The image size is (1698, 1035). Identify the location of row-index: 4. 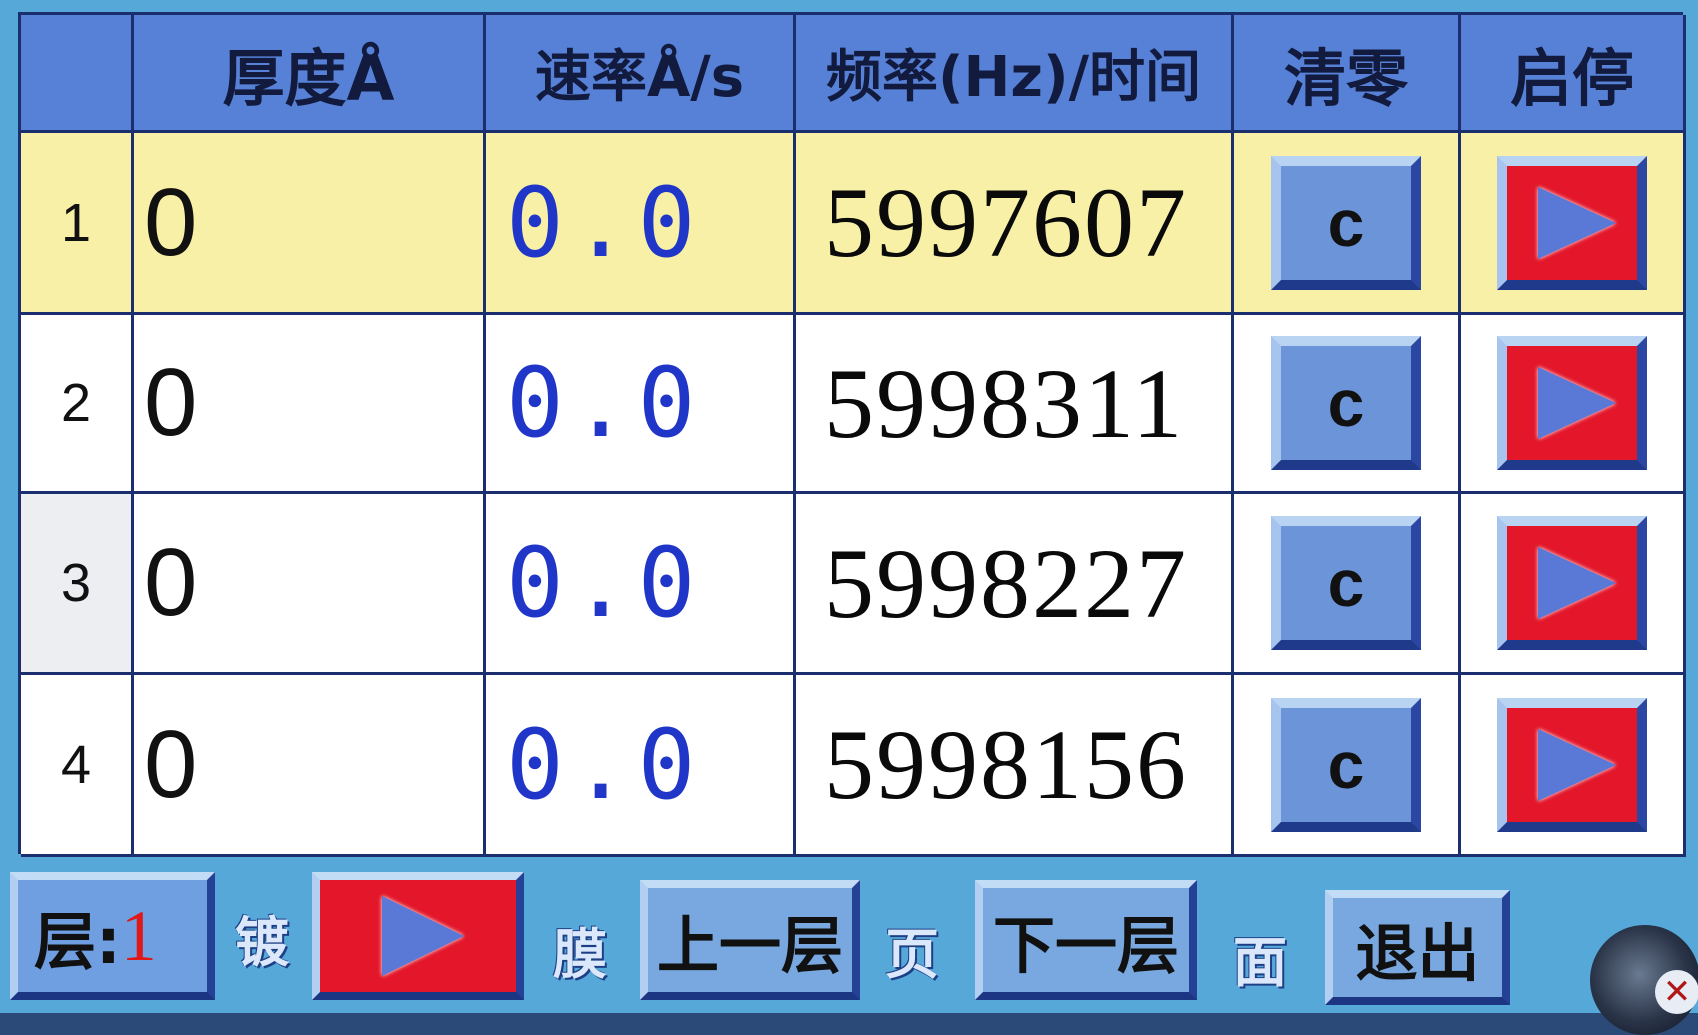
(77, 766).